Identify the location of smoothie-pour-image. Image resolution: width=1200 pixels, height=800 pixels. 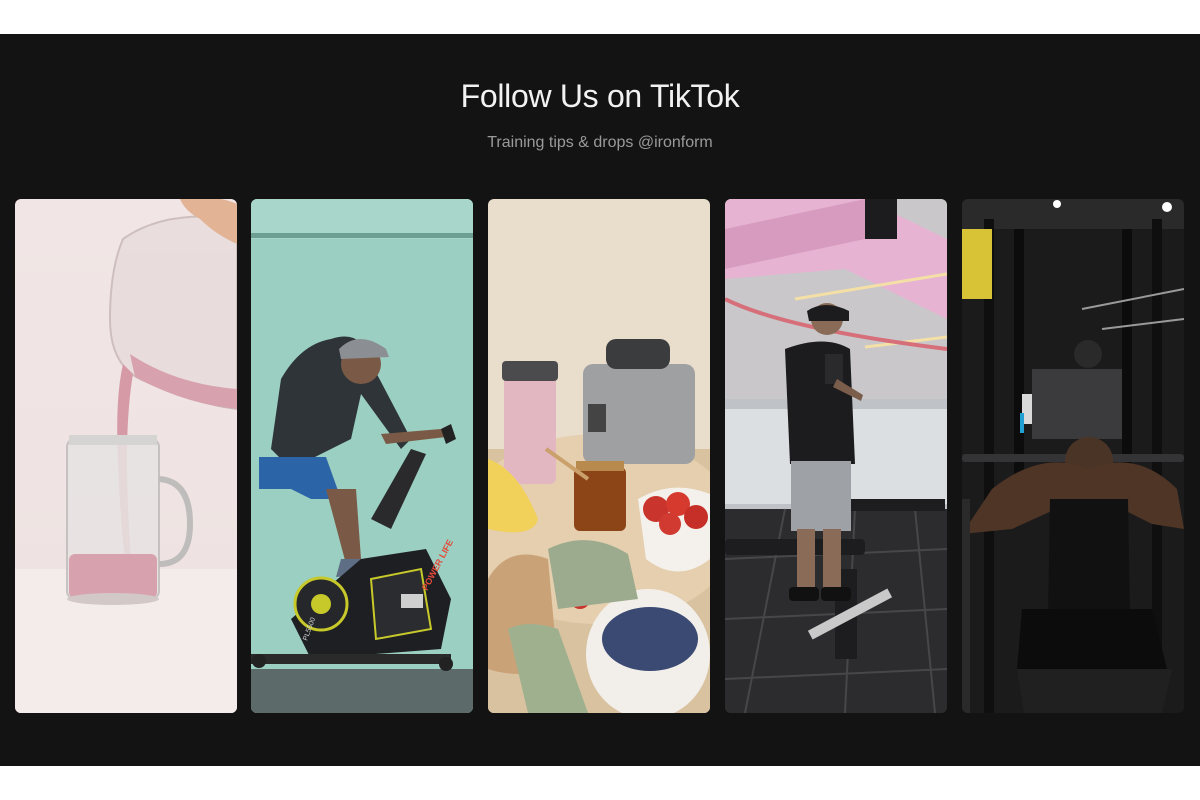
(126, 456).